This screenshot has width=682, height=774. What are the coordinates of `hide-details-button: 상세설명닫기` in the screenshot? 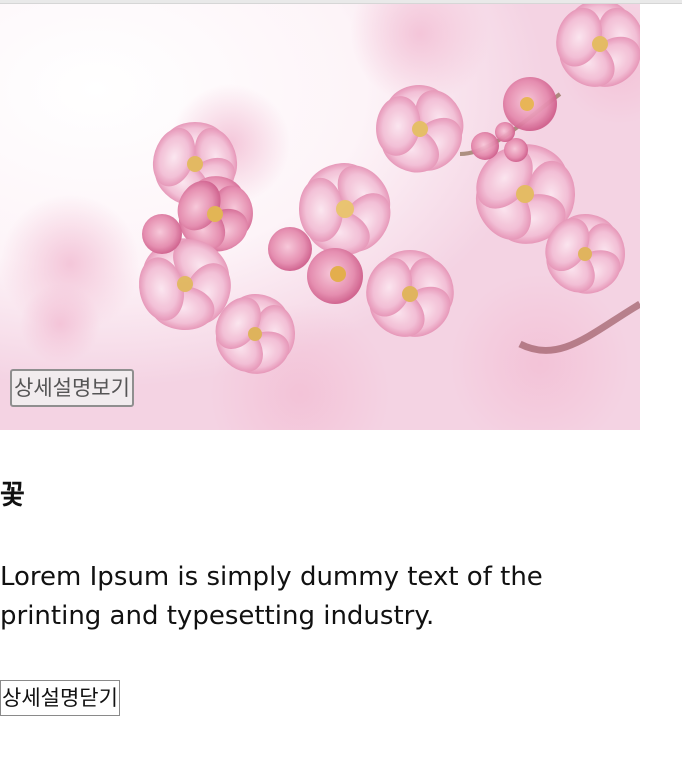 It's located at (60, 698).